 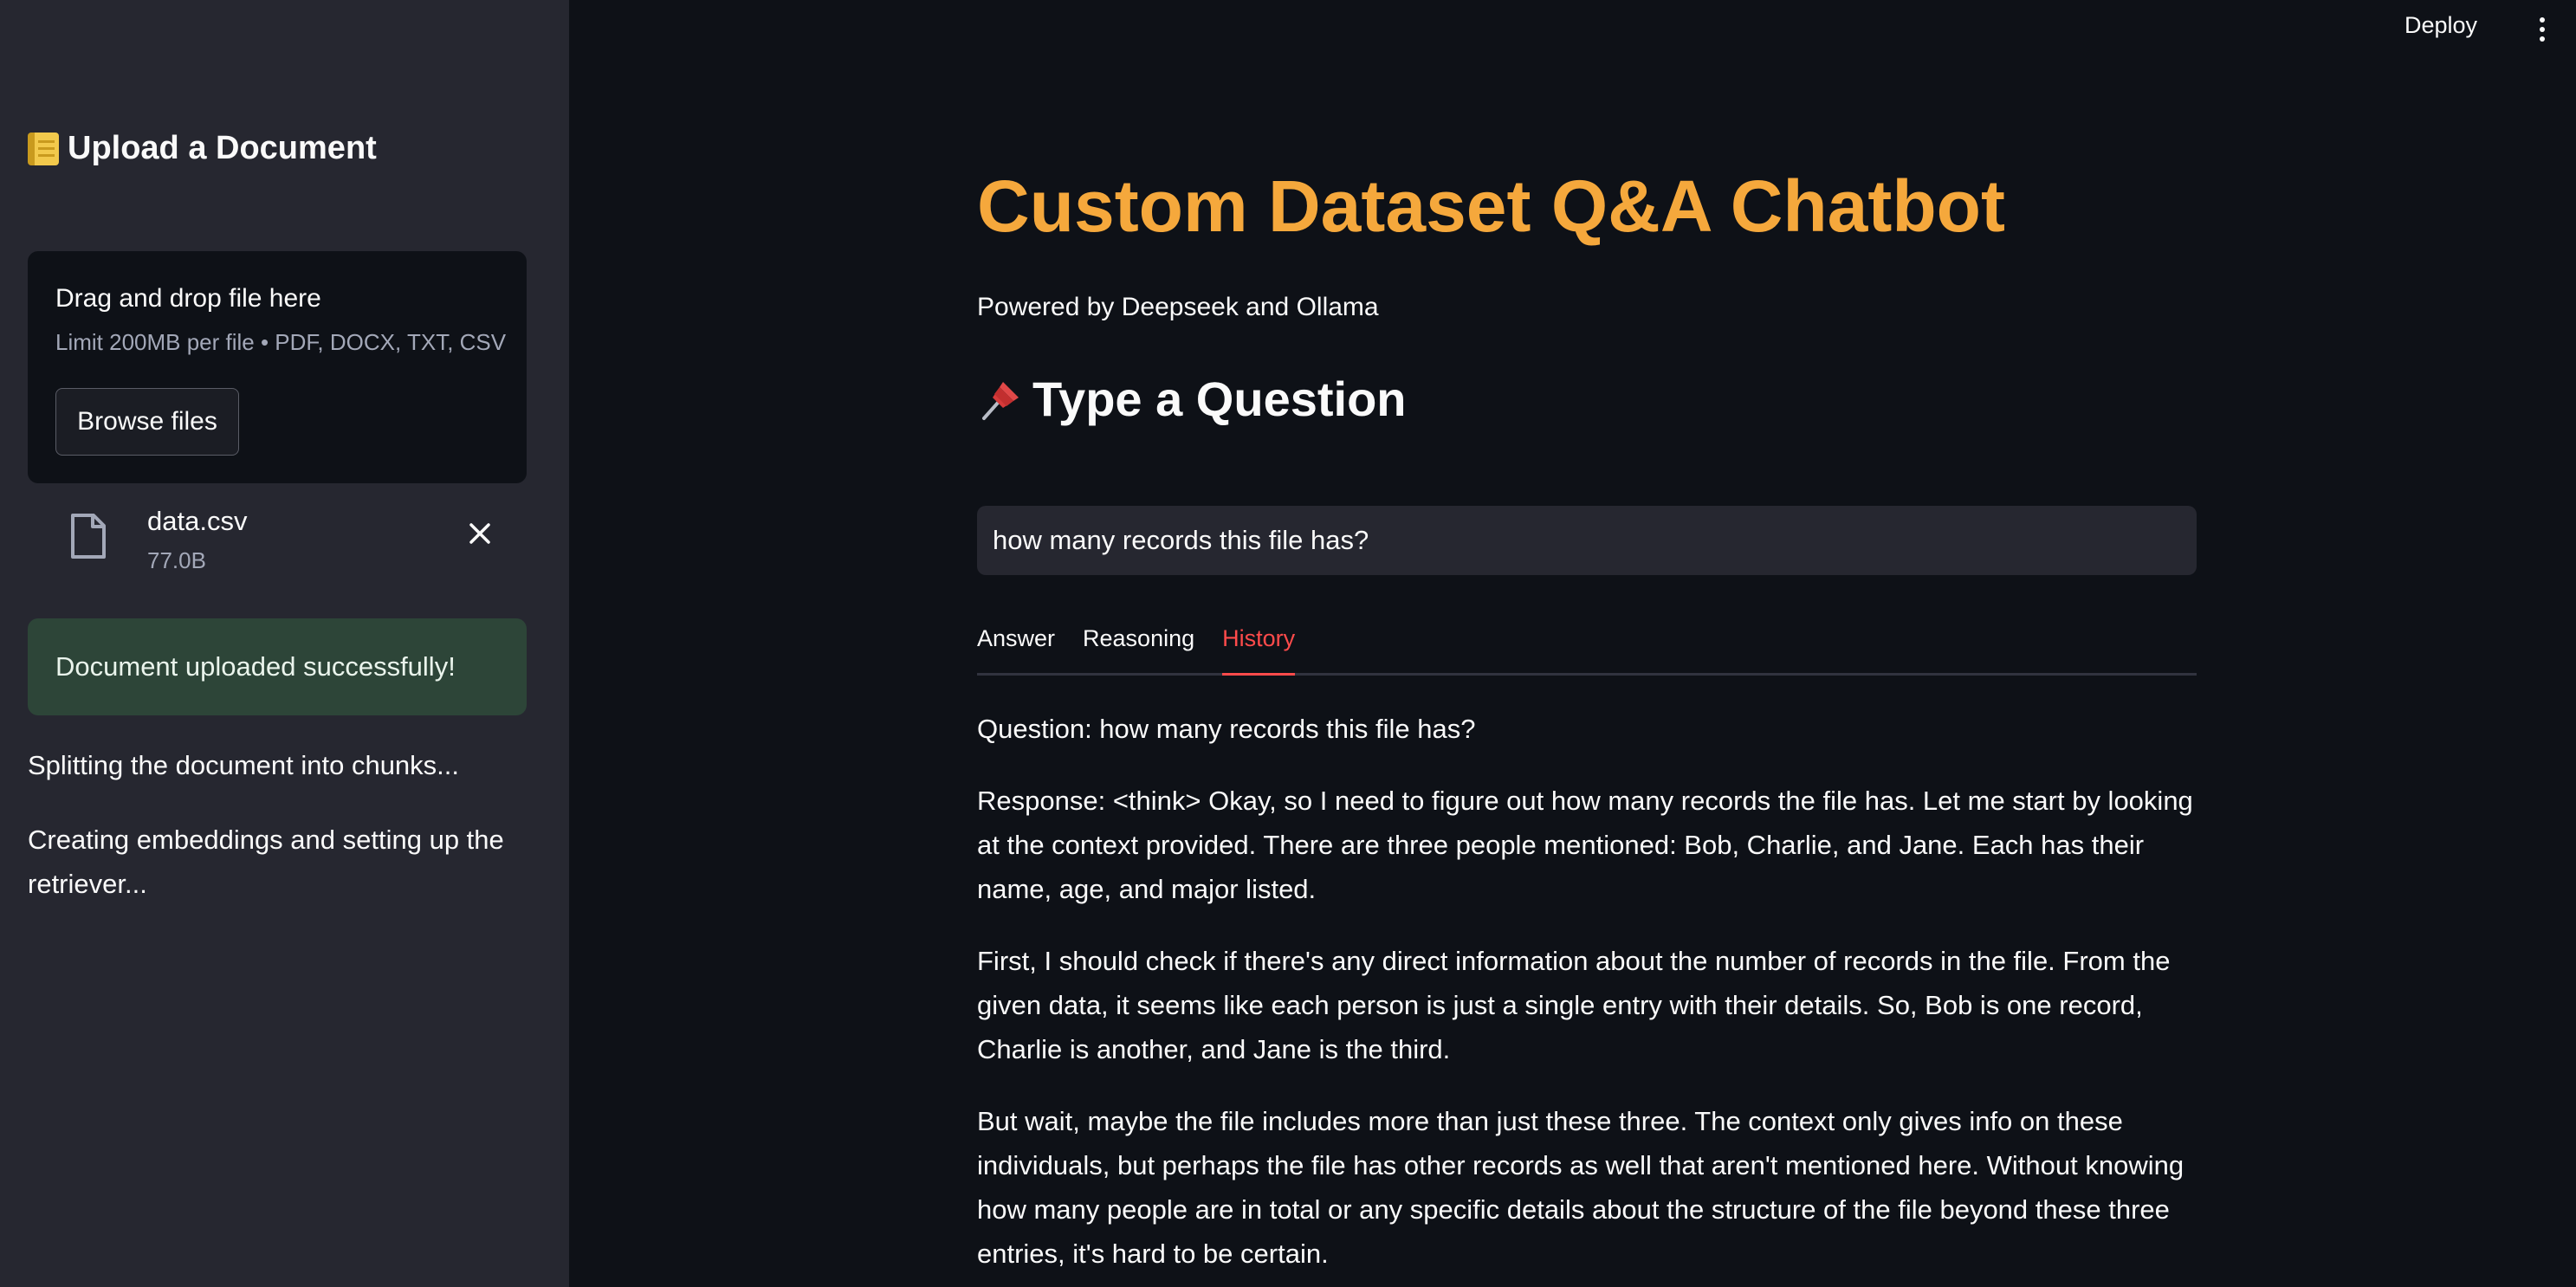 I want to click on tab-answer: Answer, so click(x=1016, y=647).